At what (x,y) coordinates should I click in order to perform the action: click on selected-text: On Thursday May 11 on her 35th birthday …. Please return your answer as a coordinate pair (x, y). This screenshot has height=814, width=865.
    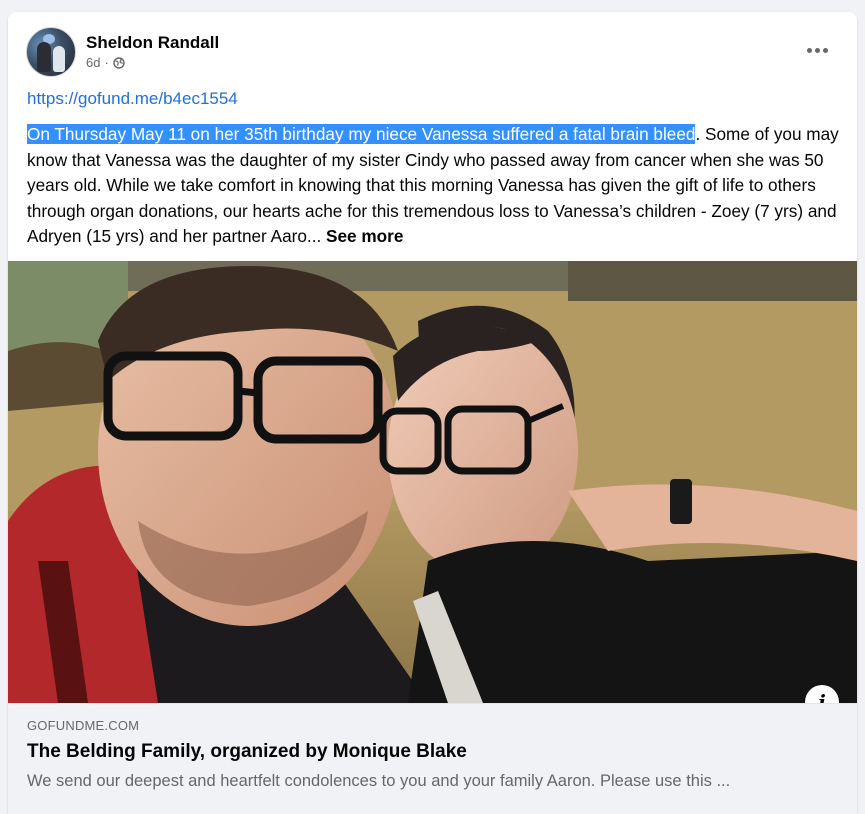
    Looking at the image, I should click on (361, 134).